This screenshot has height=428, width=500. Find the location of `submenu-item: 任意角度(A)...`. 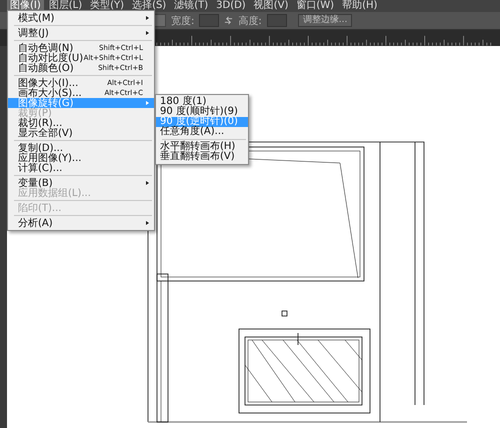

submenu-item: 任意角度(A)... is located at coordinates (202, 132).